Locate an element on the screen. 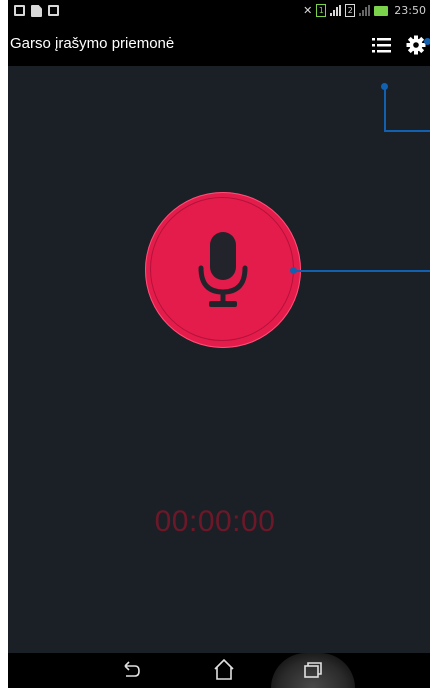 This screenshot has width=430, height=688. status-bar: ✕ 1 2 23:50 is located at coordinates (219, 12).